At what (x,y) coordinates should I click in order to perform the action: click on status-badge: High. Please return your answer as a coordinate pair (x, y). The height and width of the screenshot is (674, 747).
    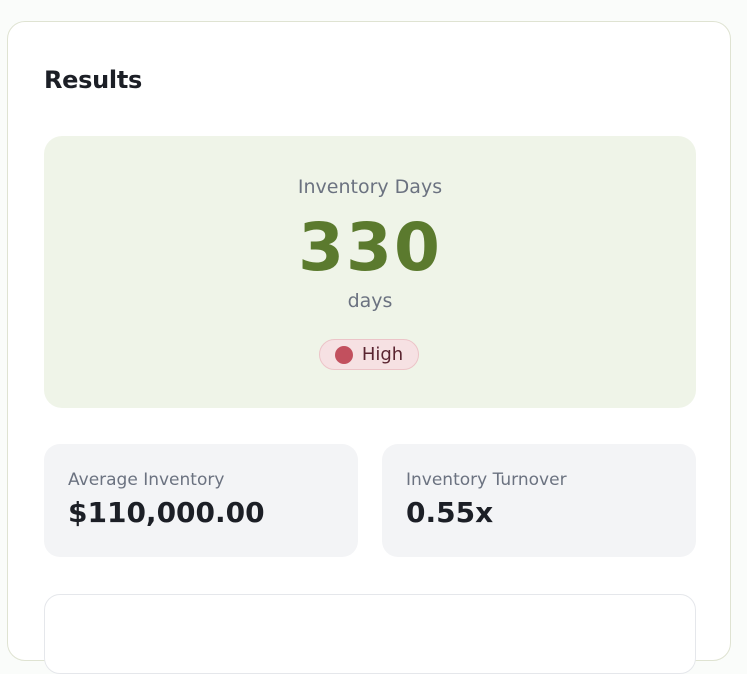
    Looking at the image, I should click on (369, 354).